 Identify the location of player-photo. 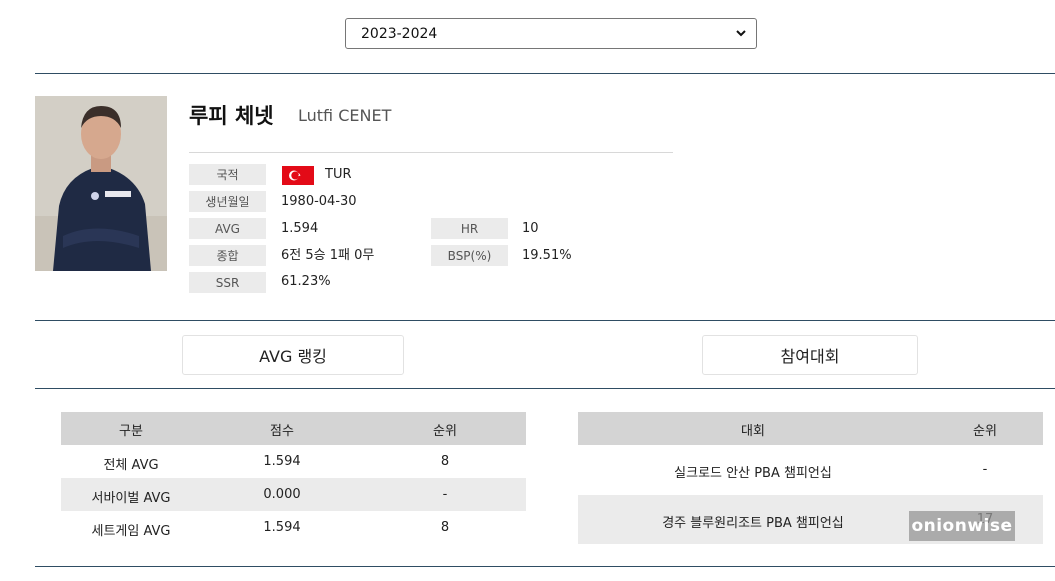
(101, 183).